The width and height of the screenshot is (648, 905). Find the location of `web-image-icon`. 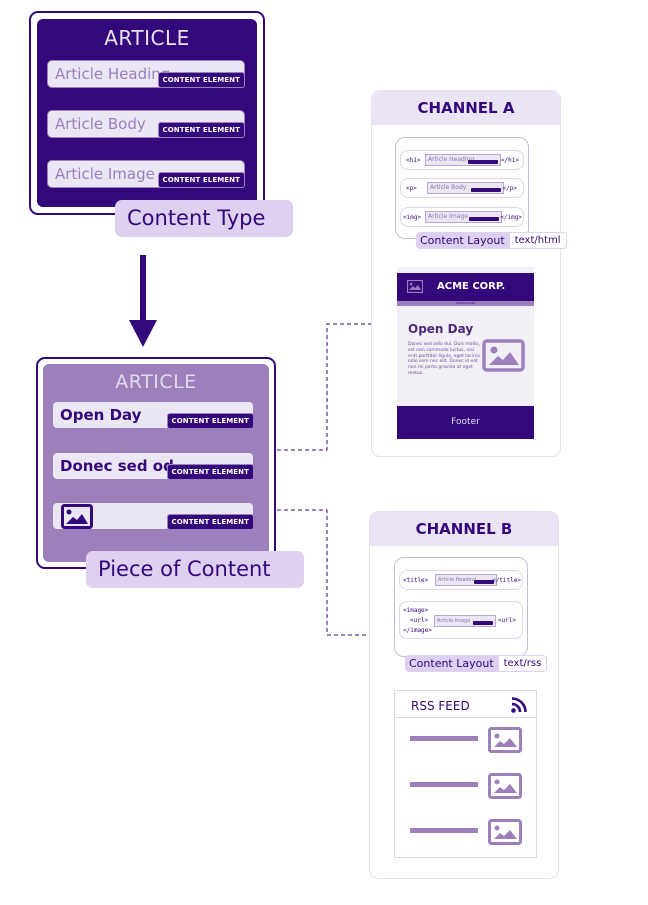

web-image-icon is located at coordinates (503, 355).